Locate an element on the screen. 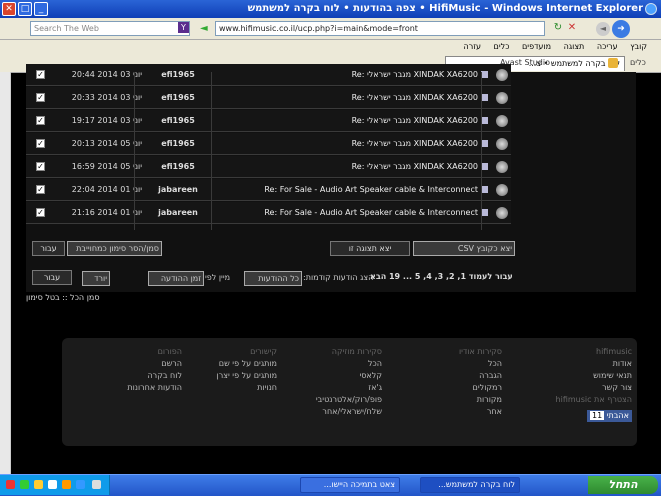 Image resolution: width=661 pixels, height=496 pixels. footer-link: ג'אז is located at coordinates (332, 388).